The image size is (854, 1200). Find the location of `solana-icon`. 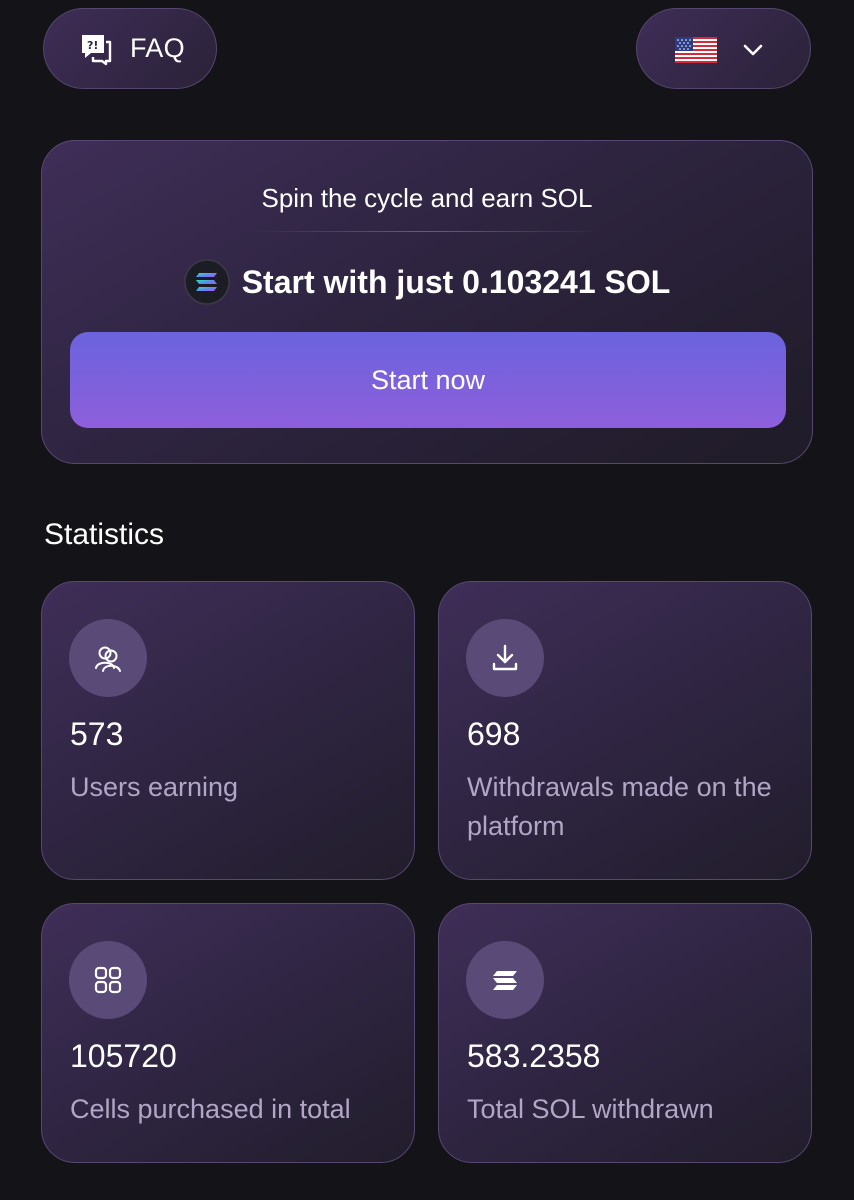

solana-icon is located at coordinates (505, 980).